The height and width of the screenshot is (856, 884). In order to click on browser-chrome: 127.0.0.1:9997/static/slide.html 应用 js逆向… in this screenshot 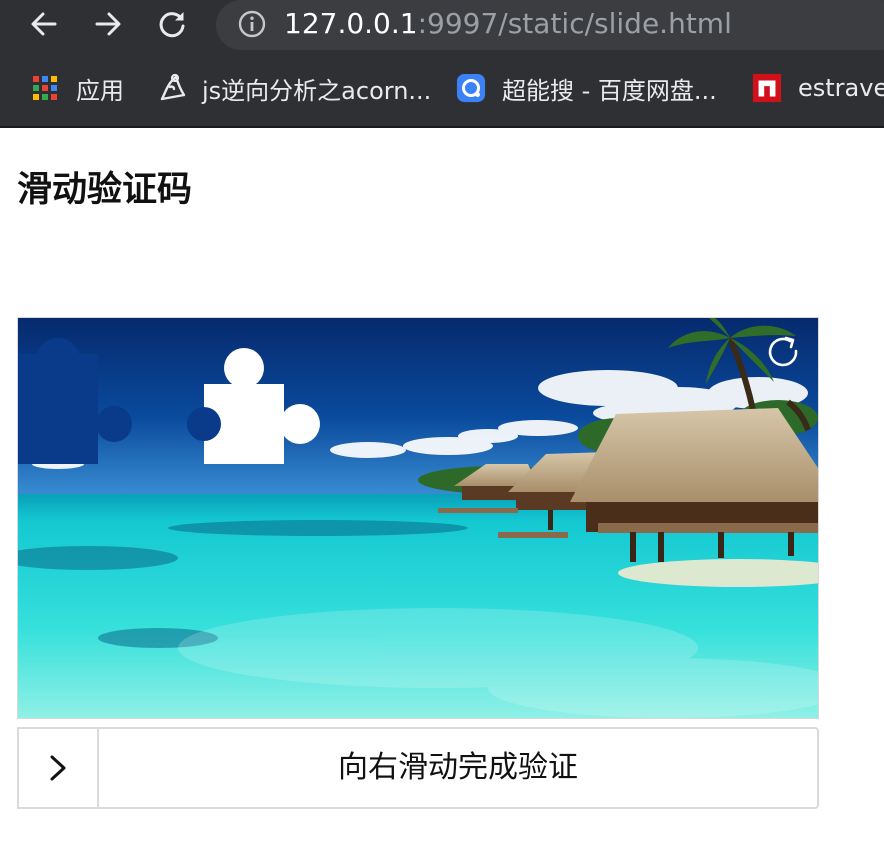, I will do `click(442, 64)`.